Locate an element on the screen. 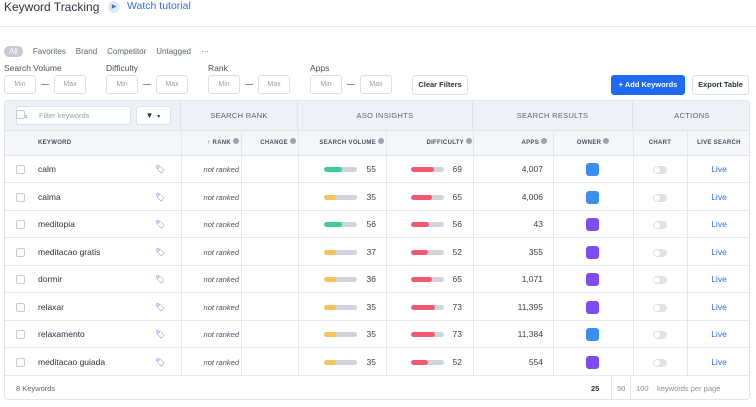 The width and height of the screenshot is (756, 407). page-title: Keyword Tracking is located at coordinates (52, 7).